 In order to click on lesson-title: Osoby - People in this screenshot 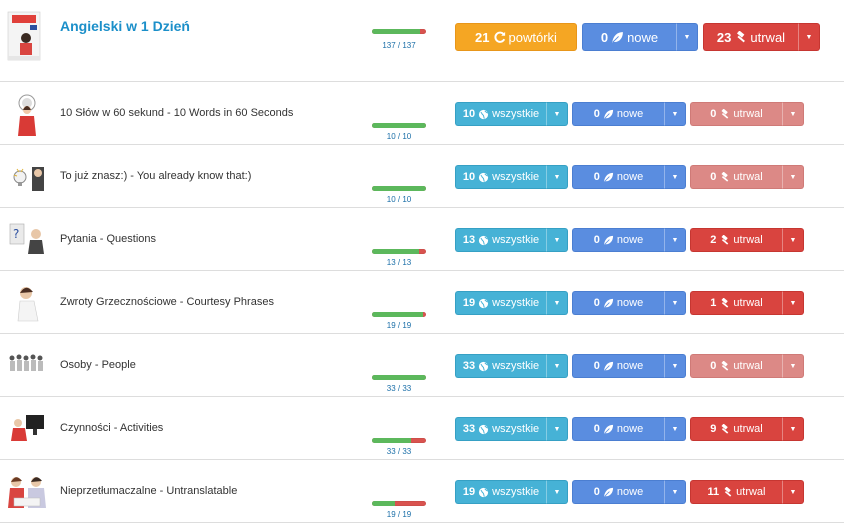, I will do `click(98, 365)`.